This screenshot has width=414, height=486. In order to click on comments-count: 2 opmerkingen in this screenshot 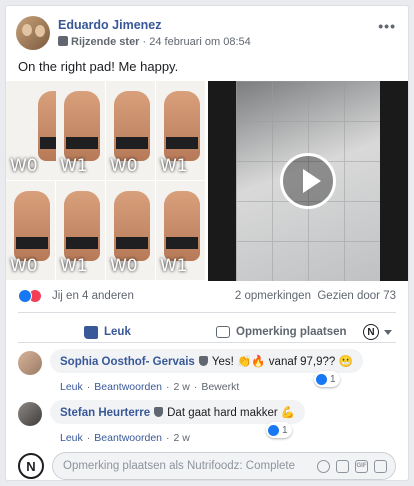, I will do `click(273, 296)`.